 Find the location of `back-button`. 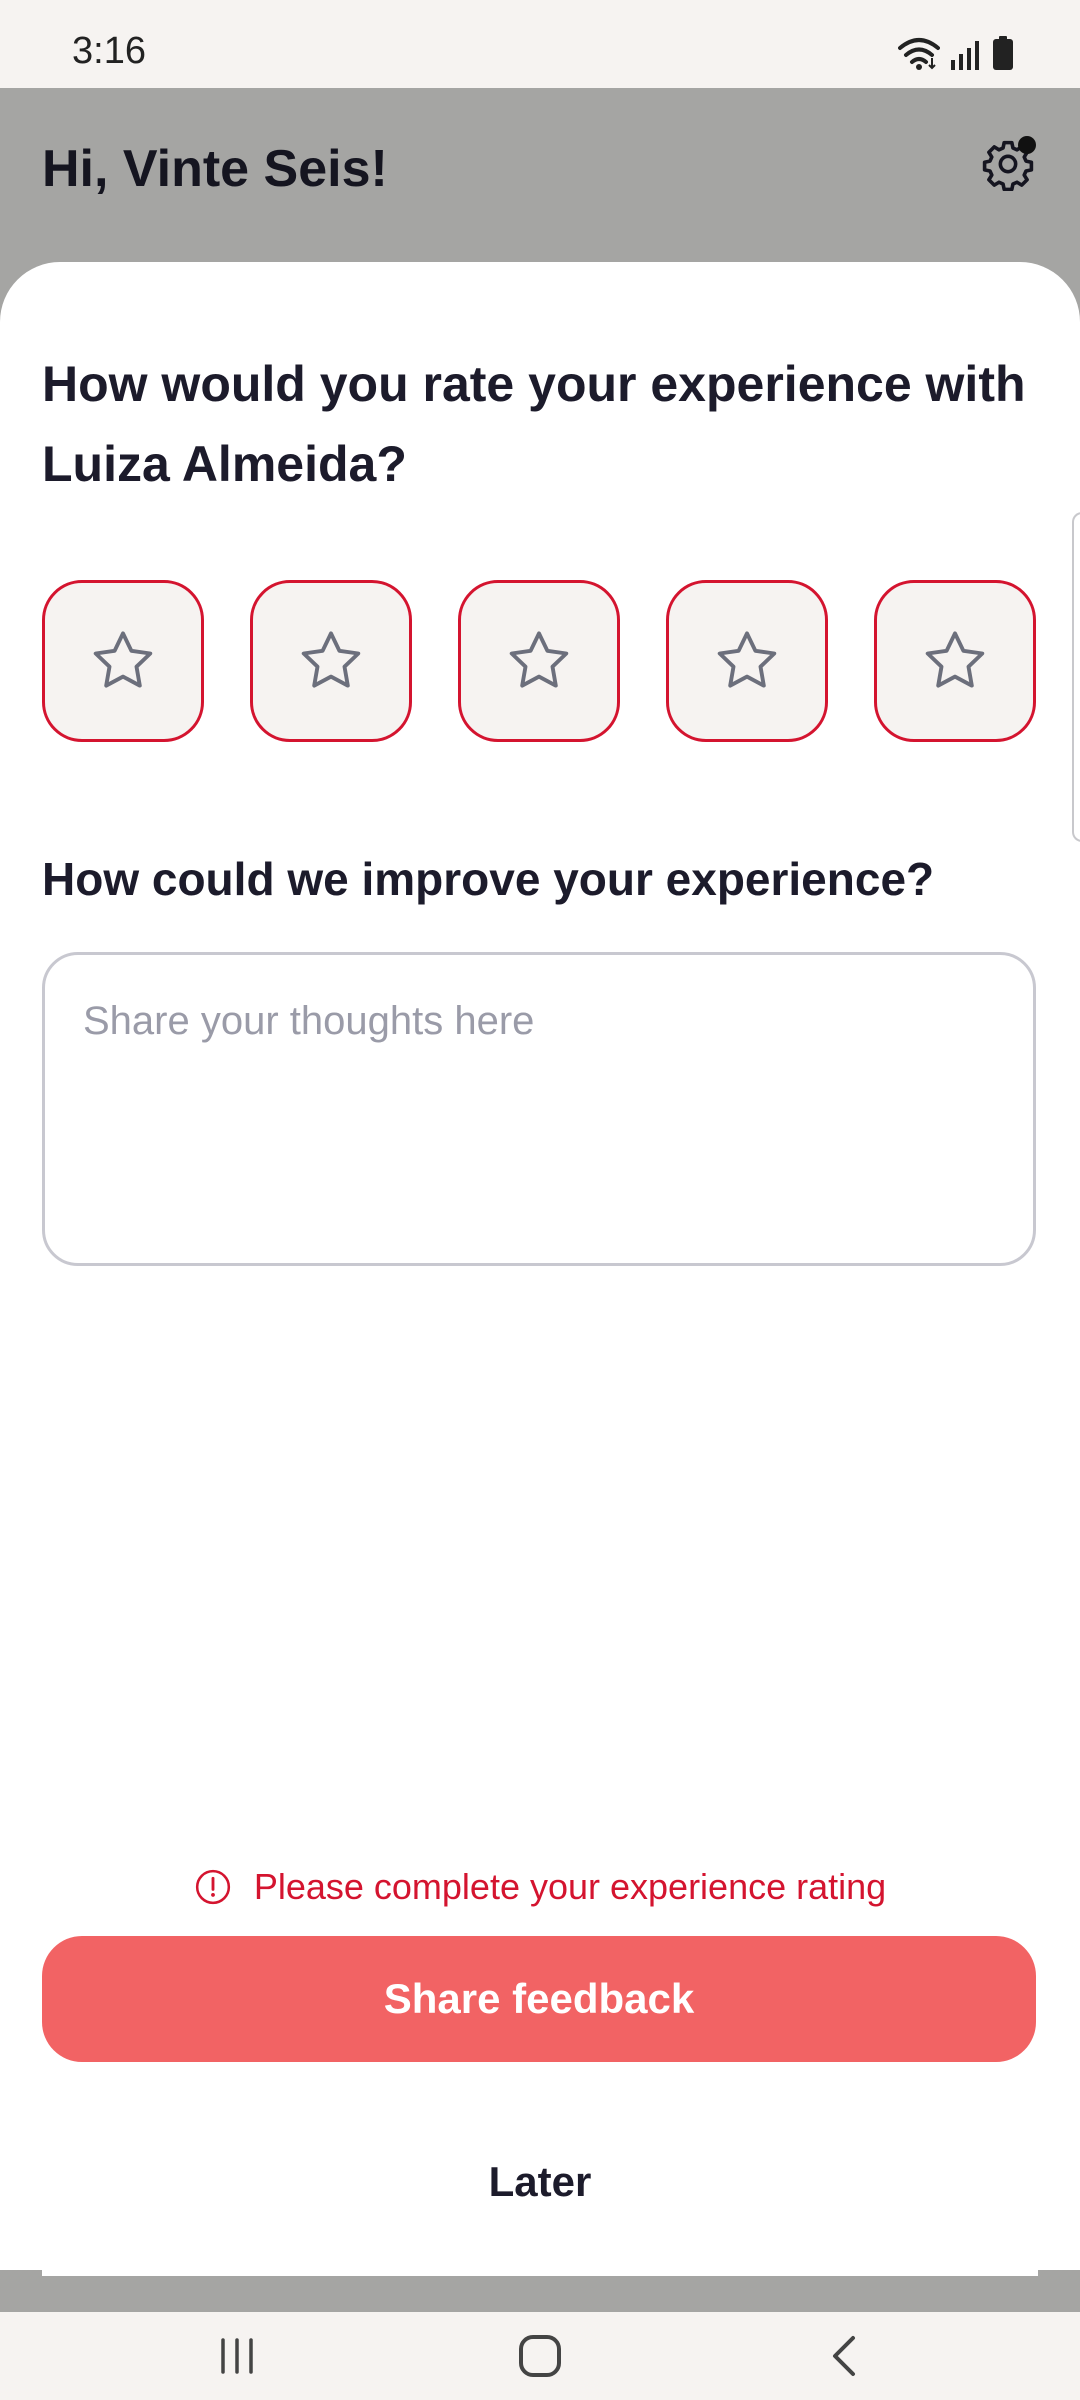

back-button is located at coordinates (844, 2356).